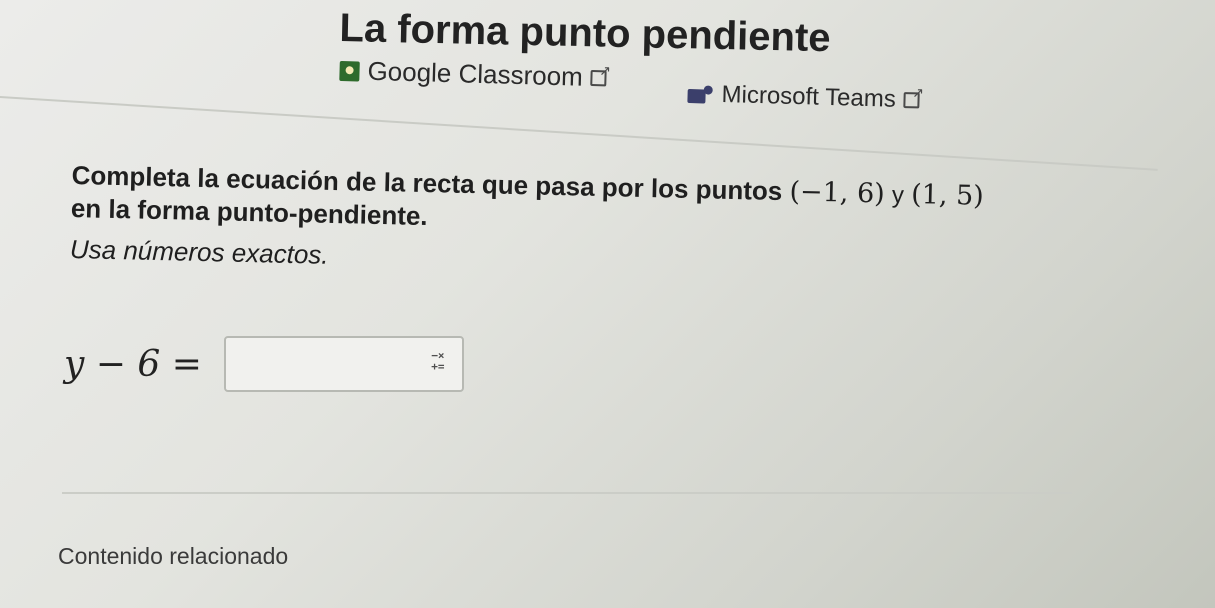  What do you see at coordinates (349, 71) in the screenshot?
I see `google-classroom-icon` at bounding box center [349, 71].